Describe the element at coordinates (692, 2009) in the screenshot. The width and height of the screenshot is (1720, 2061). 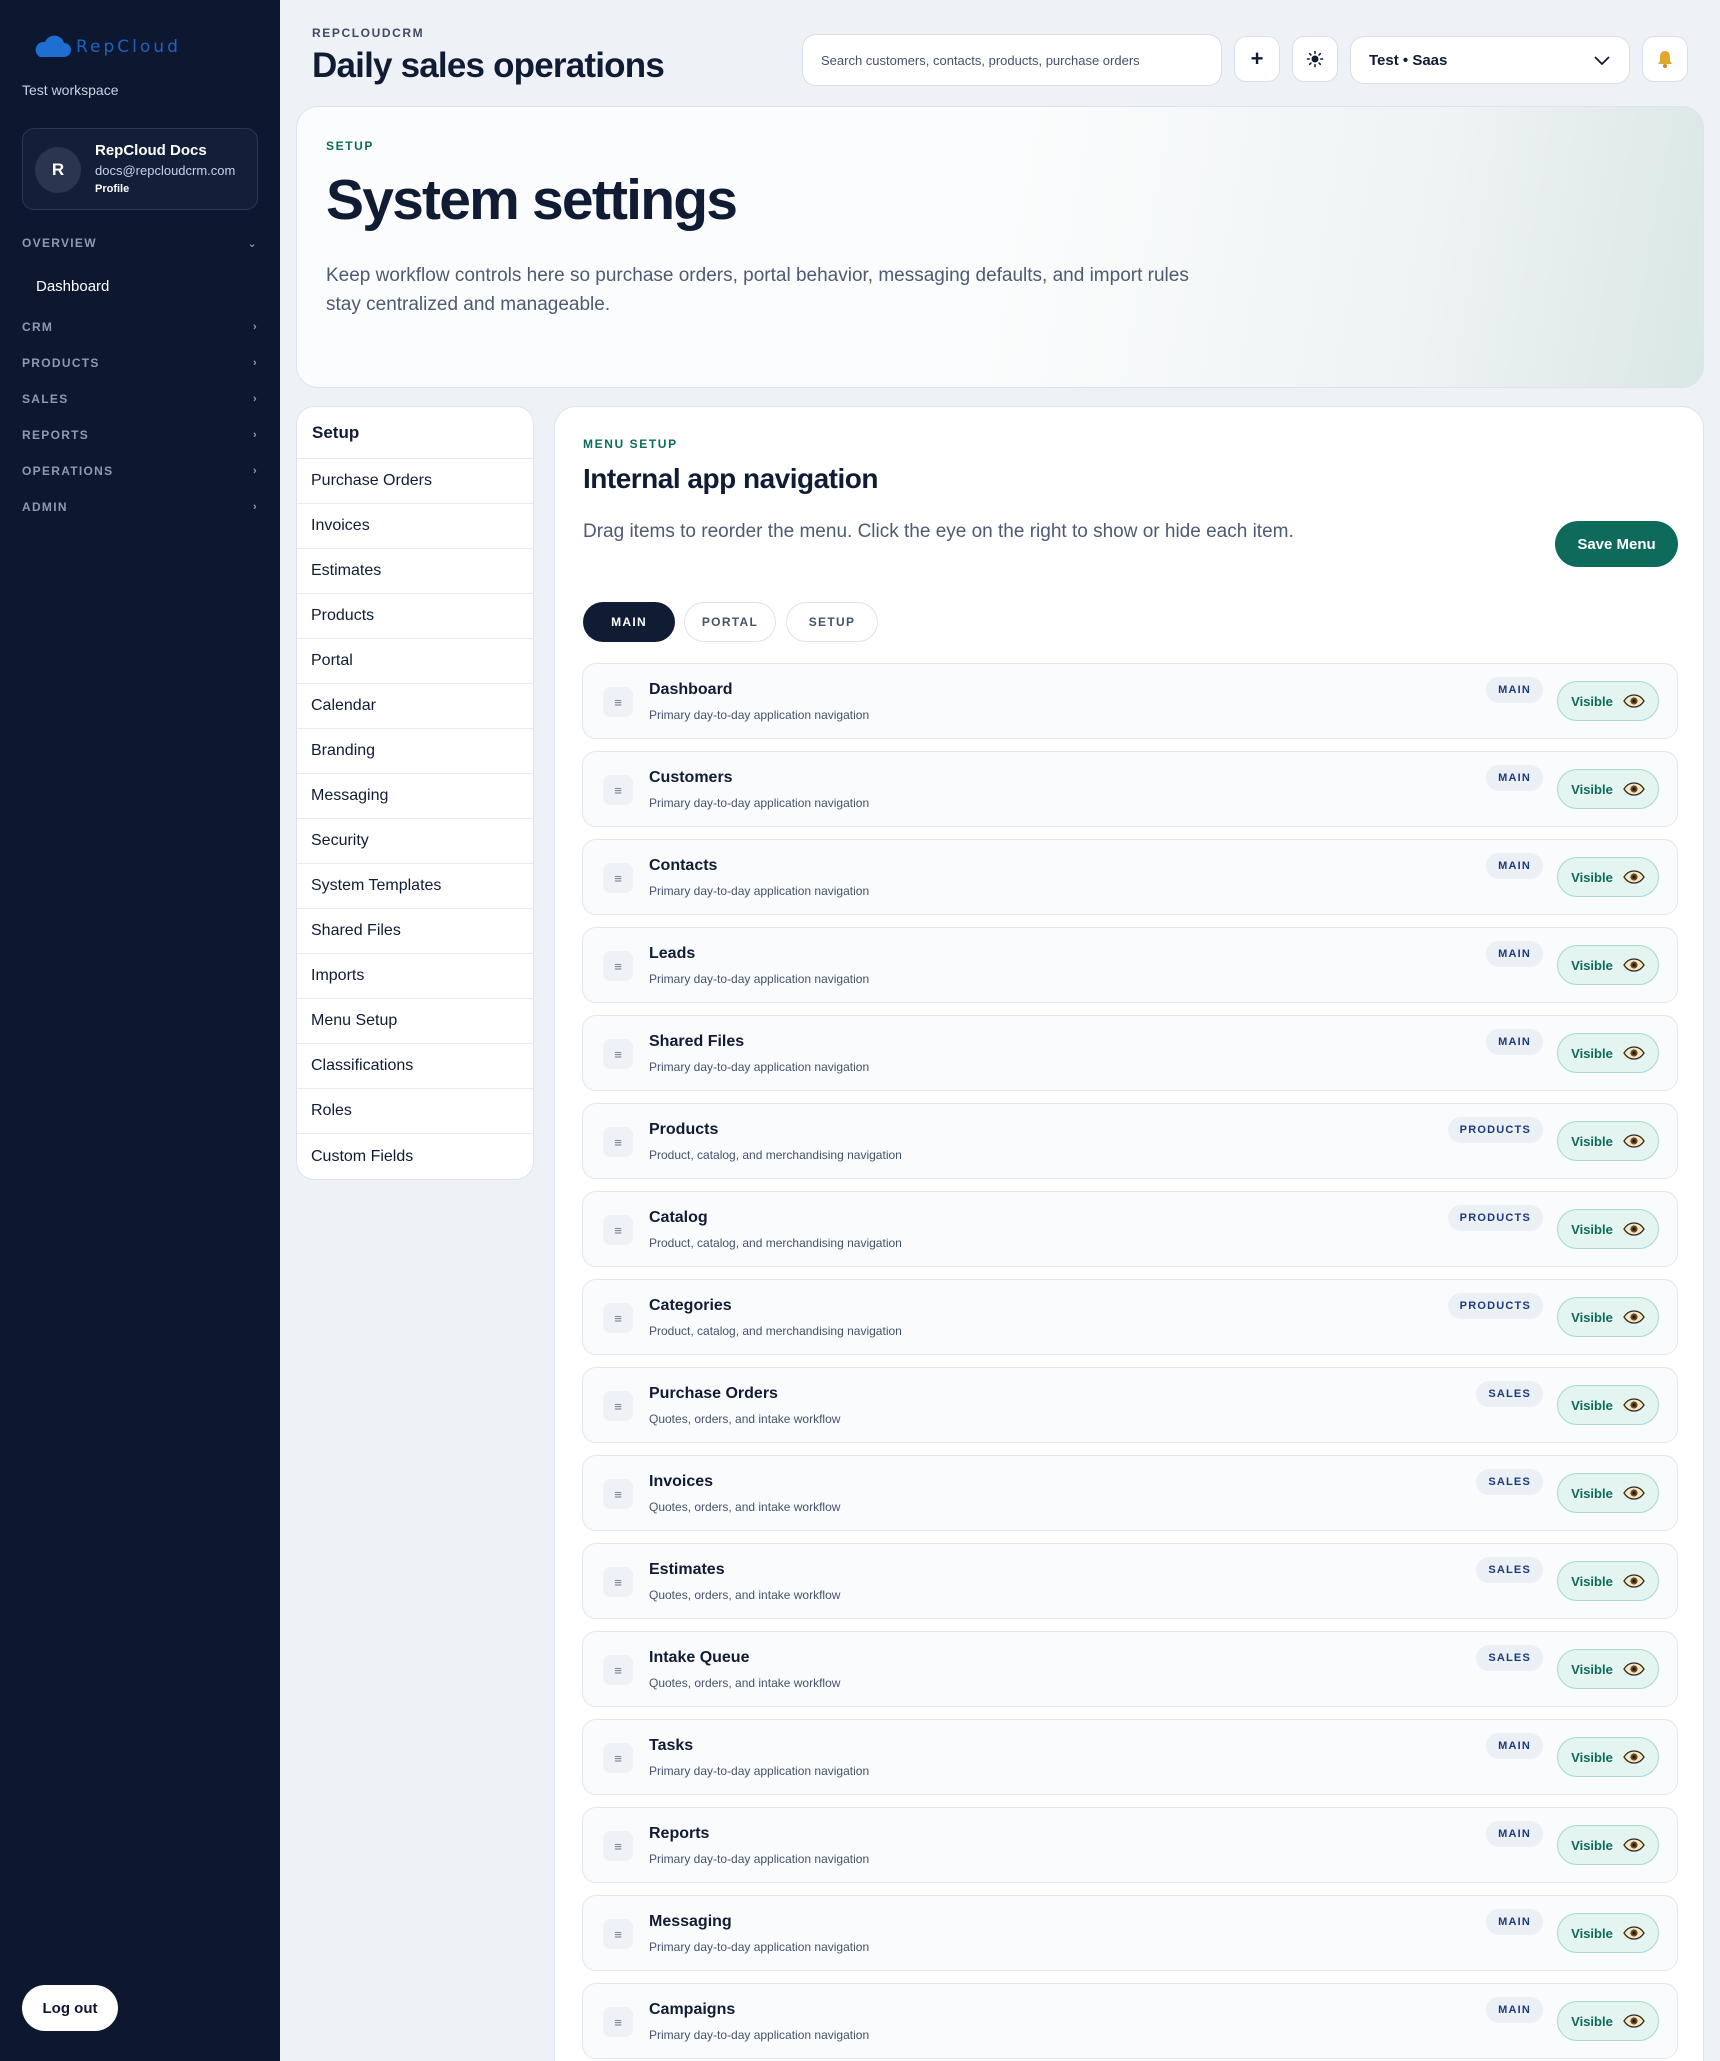
I see `menu-item-label: Campaigns` at that location.